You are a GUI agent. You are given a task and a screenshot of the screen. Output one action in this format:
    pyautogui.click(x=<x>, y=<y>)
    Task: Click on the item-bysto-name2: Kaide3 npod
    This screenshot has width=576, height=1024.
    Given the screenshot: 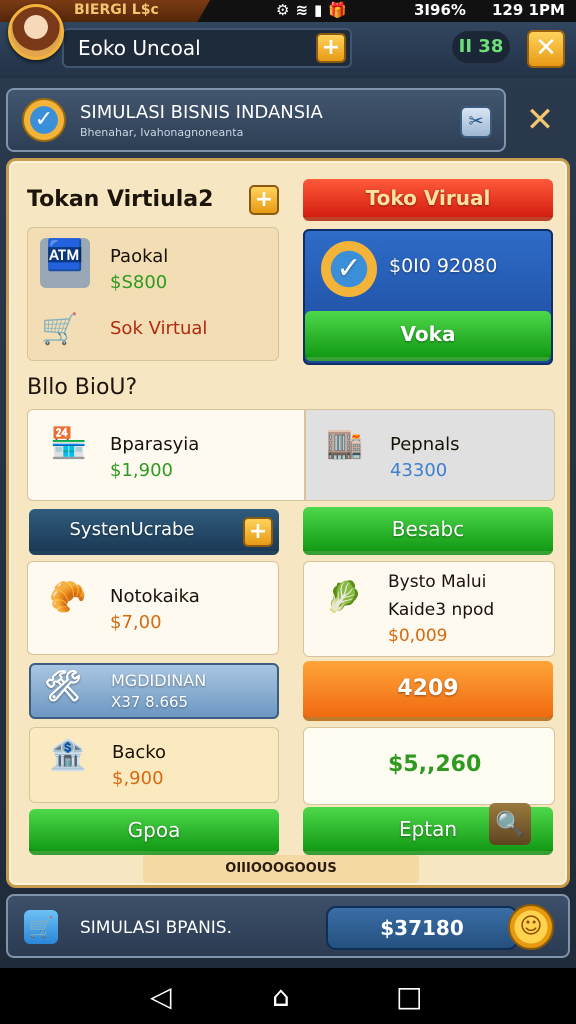 What is the action you would take?
    pyautogui.click(x=441, y=610)
    